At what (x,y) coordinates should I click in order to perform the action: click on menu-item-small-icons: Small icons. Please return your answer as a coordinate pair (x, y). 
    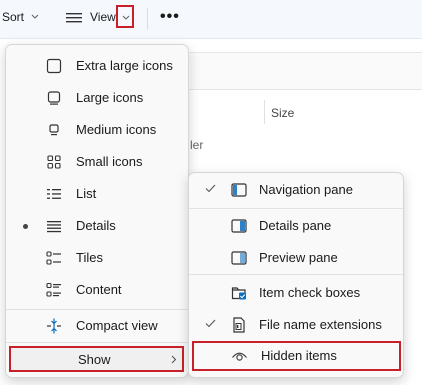
    Looking at the image, I should click on (97, 162).